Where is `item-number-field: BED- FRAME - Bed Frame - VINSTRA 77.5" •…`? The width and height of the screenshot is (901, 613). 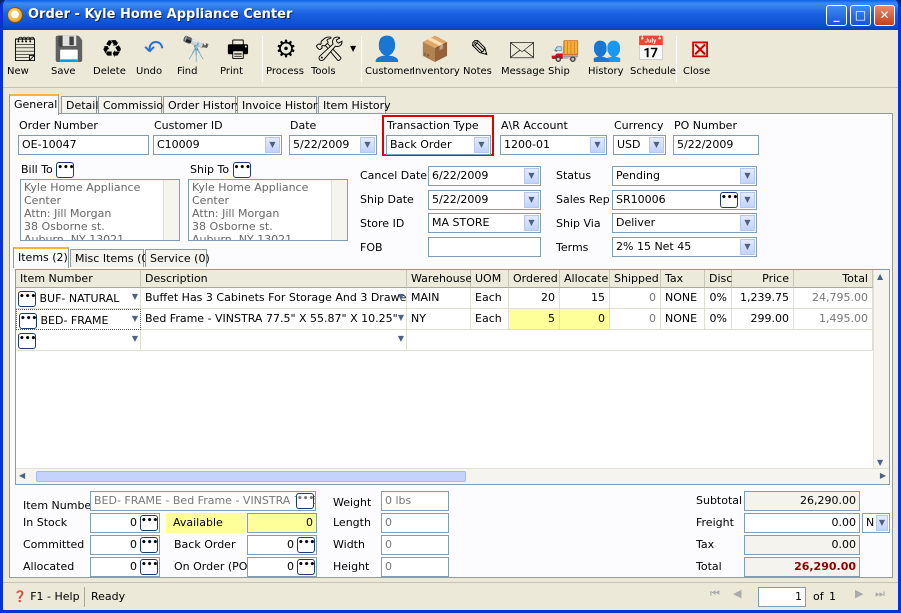 item-number-field: BED- FRAME - Bed Frame - VINSTRA 77.5" •… is located at coordinates (203, 501).